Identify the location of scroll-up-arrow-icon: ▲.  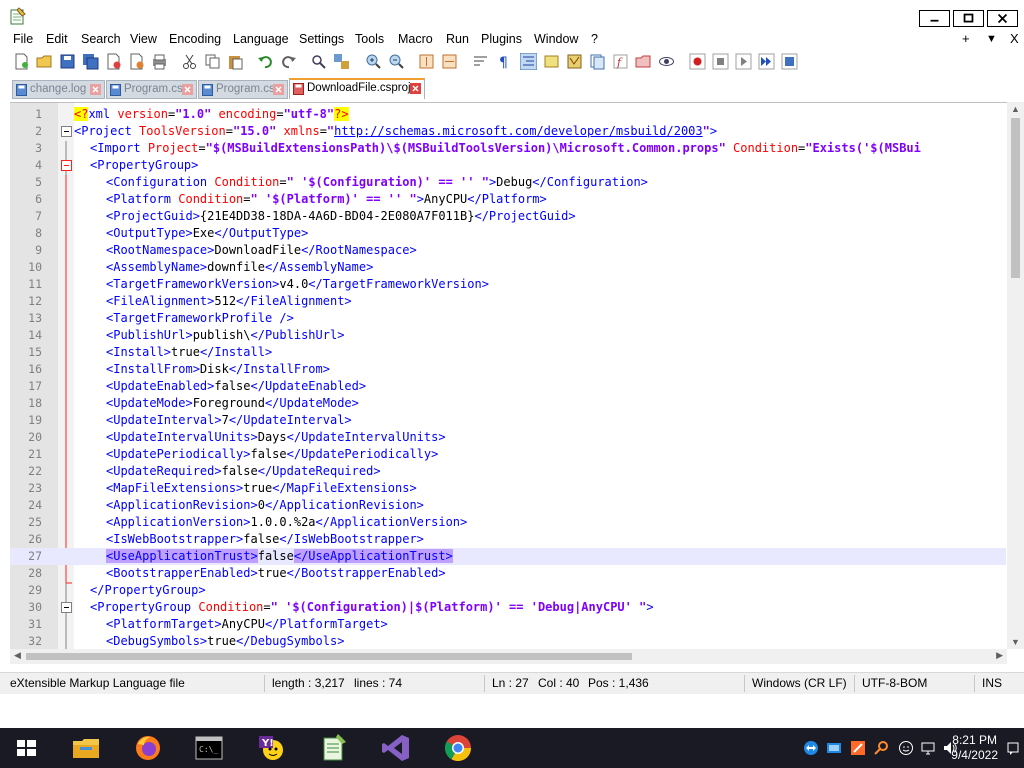
(1015, 109).